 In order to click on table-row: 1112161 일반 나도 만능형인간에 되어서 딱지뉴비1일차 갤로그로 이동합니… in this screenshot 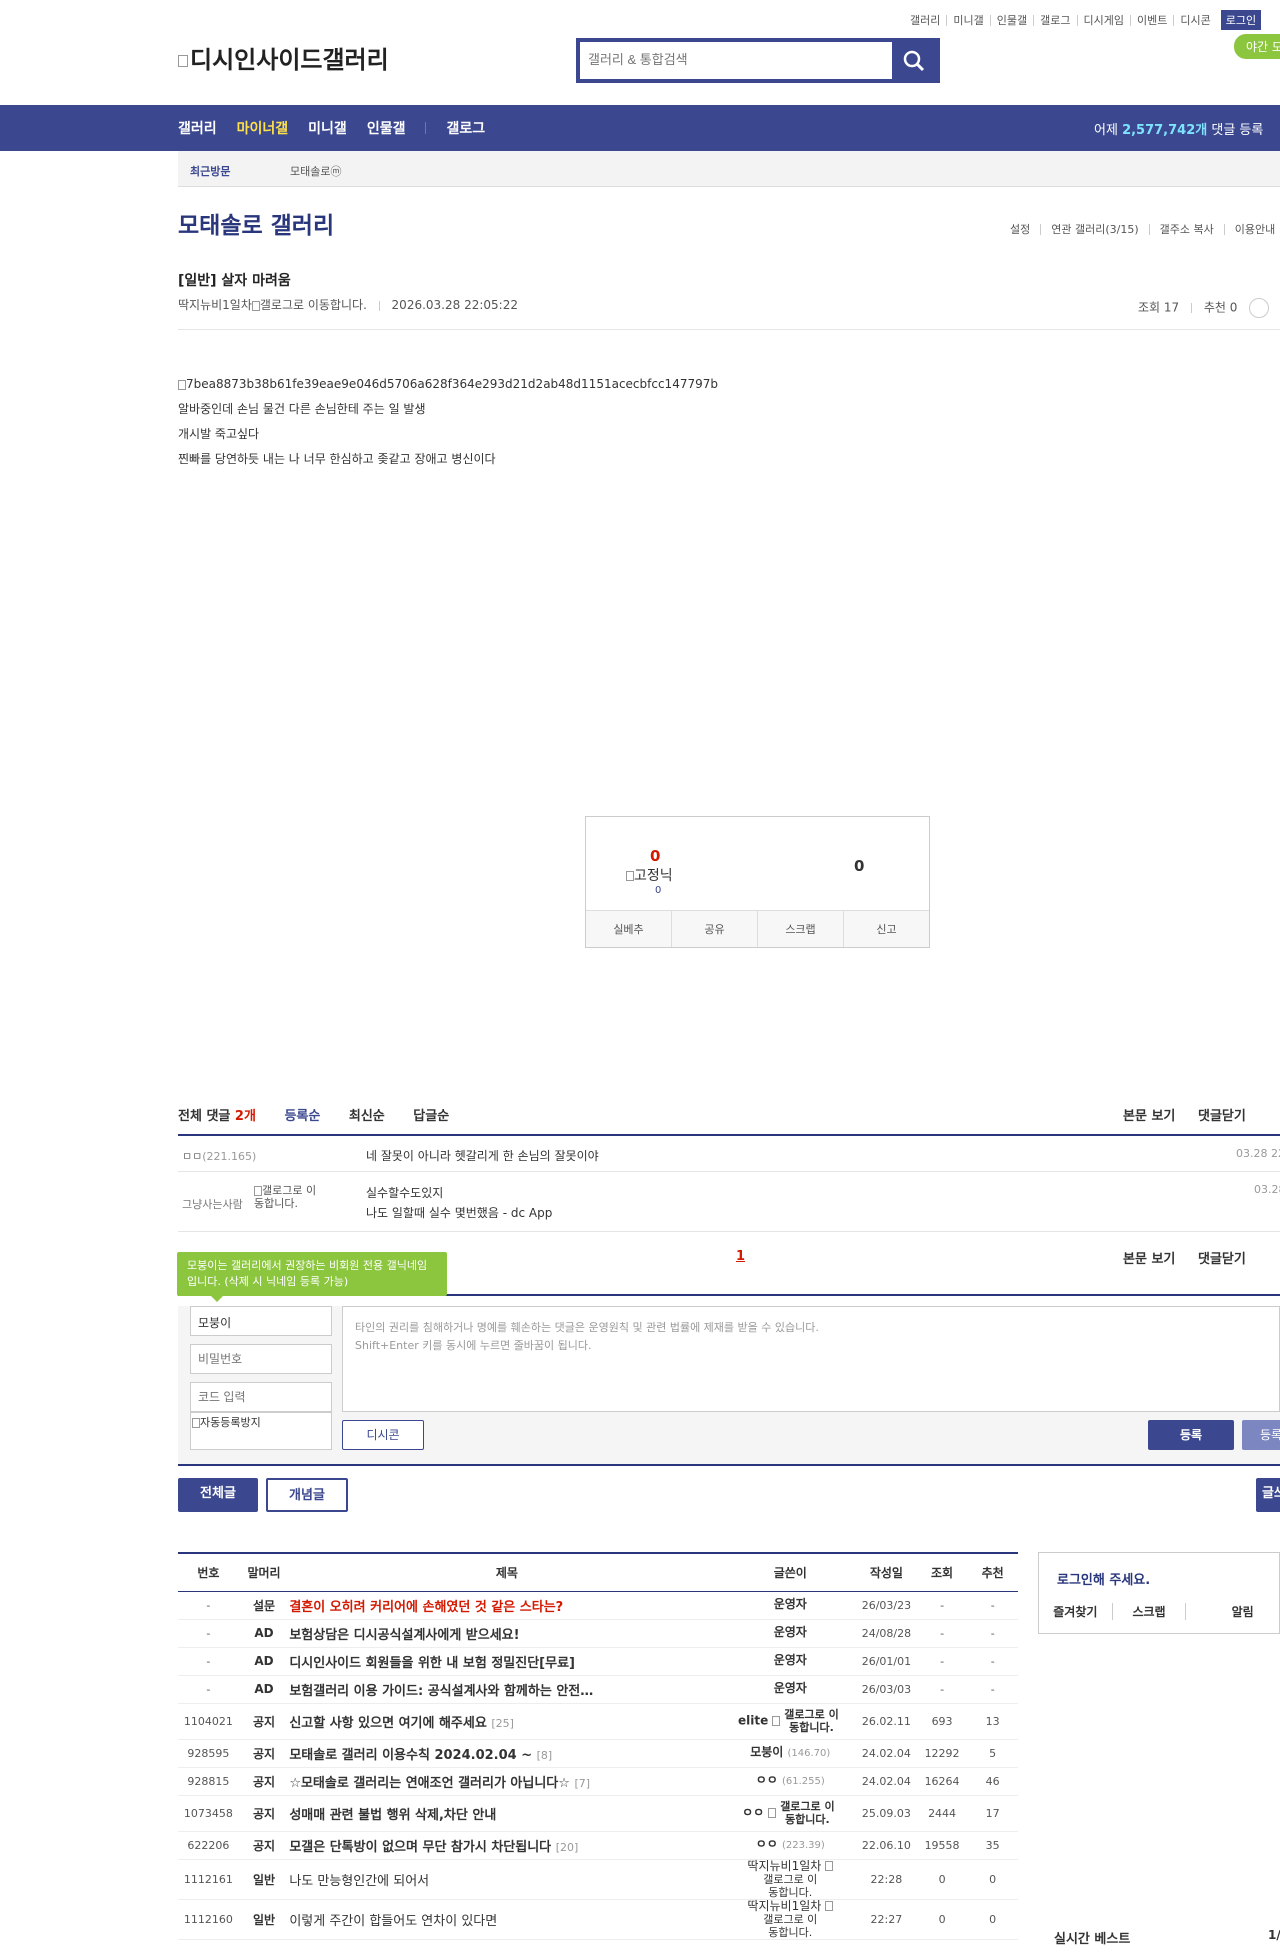, I will do `click(598, 1879)`.